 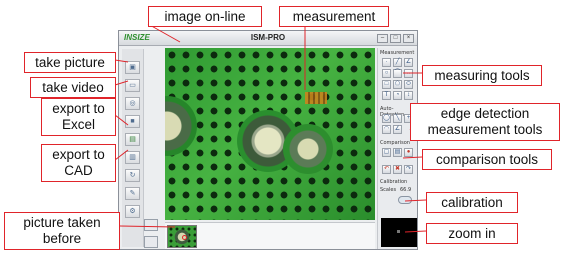 I want to click on scales-value: 66.9, so click(x=406, y=190).